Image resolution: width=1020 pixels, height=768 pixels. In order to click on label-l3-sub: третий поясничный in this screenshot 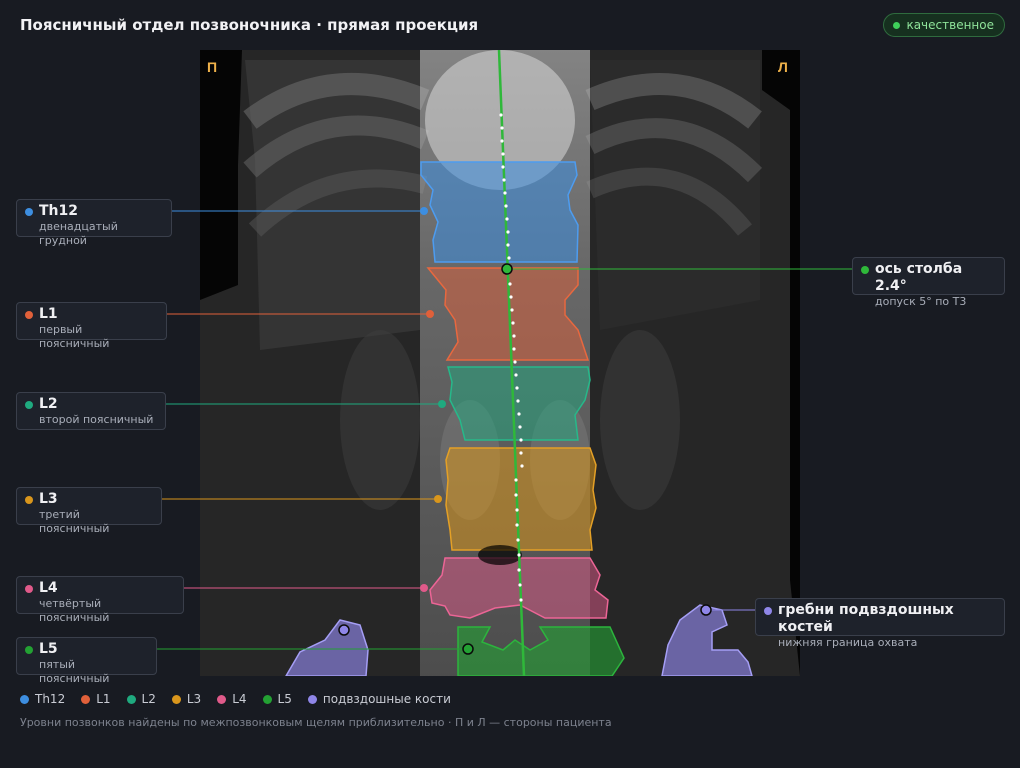, I will do `click(74, 521)`.